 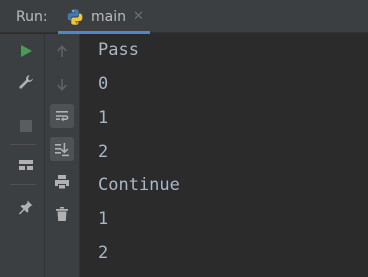 I want to click on up-arrow-icon, so click(x=62, y=51).